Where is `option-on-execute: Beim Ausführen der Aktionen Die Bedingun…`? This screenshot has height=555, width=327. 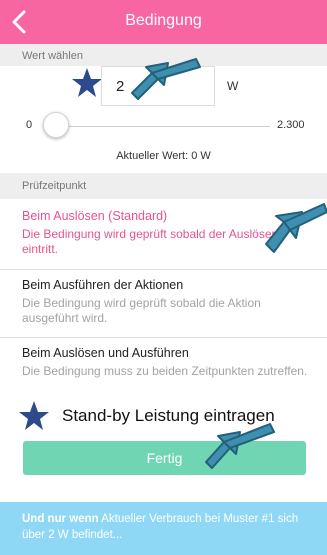
option-on-execute: Beim Ausführen der Aktionen Die Bedingun… is located at coordinates (163, 301).